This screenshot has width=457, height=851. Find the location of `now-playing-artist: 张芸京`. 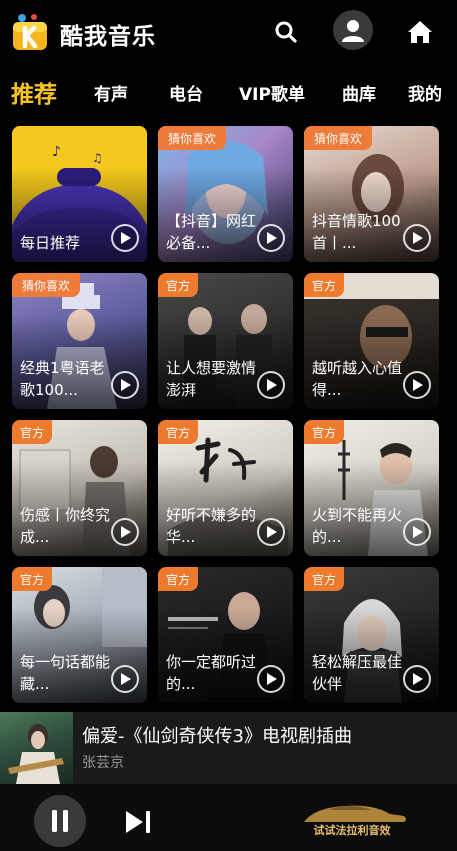

now-playing-artist: 张芸京 is located at coordinates (103, 763).